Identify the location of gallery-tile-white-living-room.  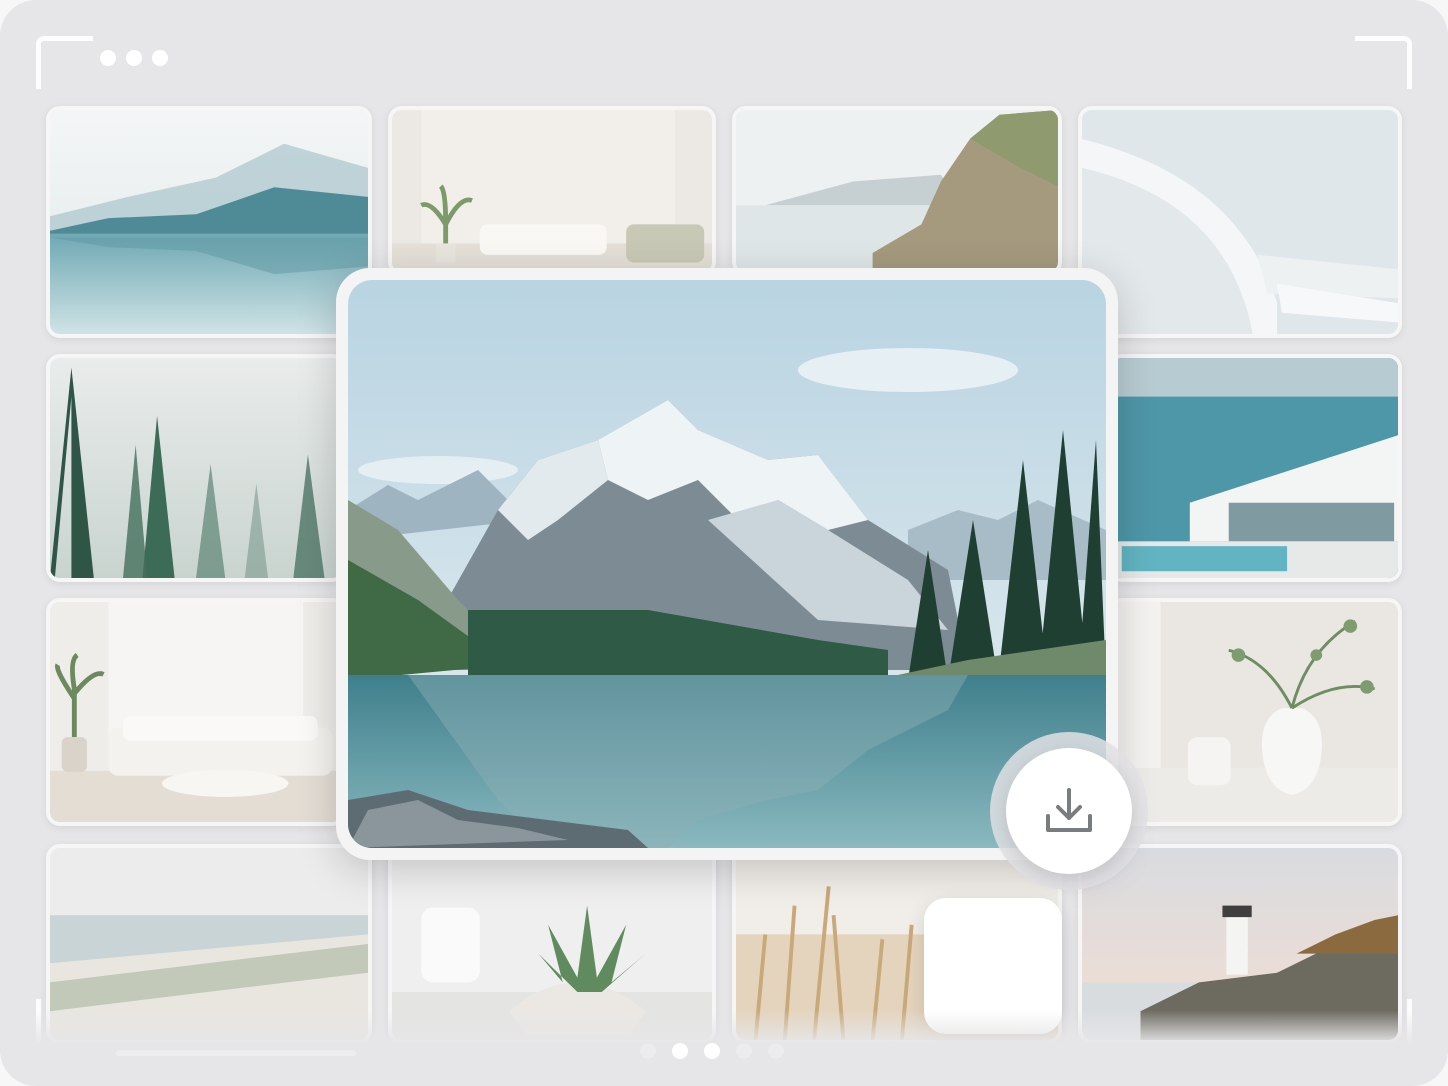
(552, 191).